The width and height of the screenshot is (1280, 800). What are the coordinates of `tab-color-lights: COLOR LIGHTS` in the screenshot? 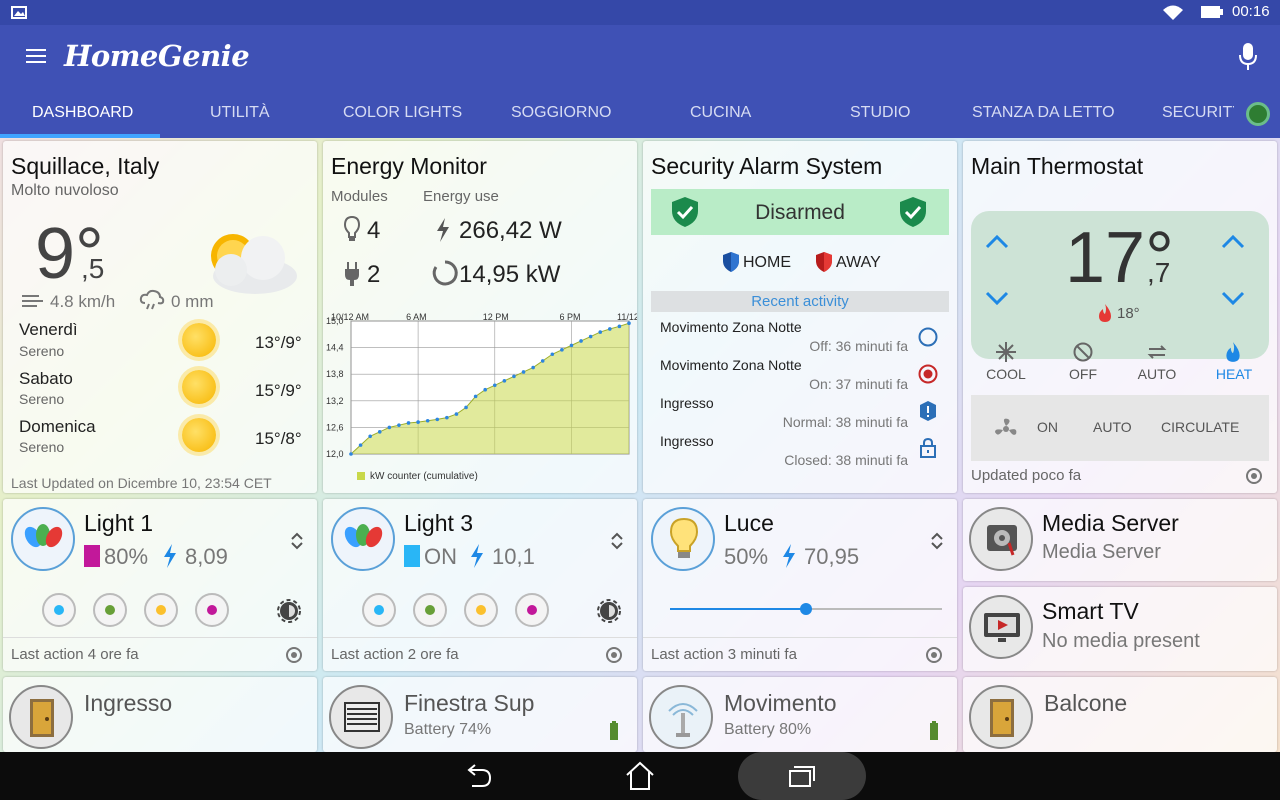 It's located at (402, 113).